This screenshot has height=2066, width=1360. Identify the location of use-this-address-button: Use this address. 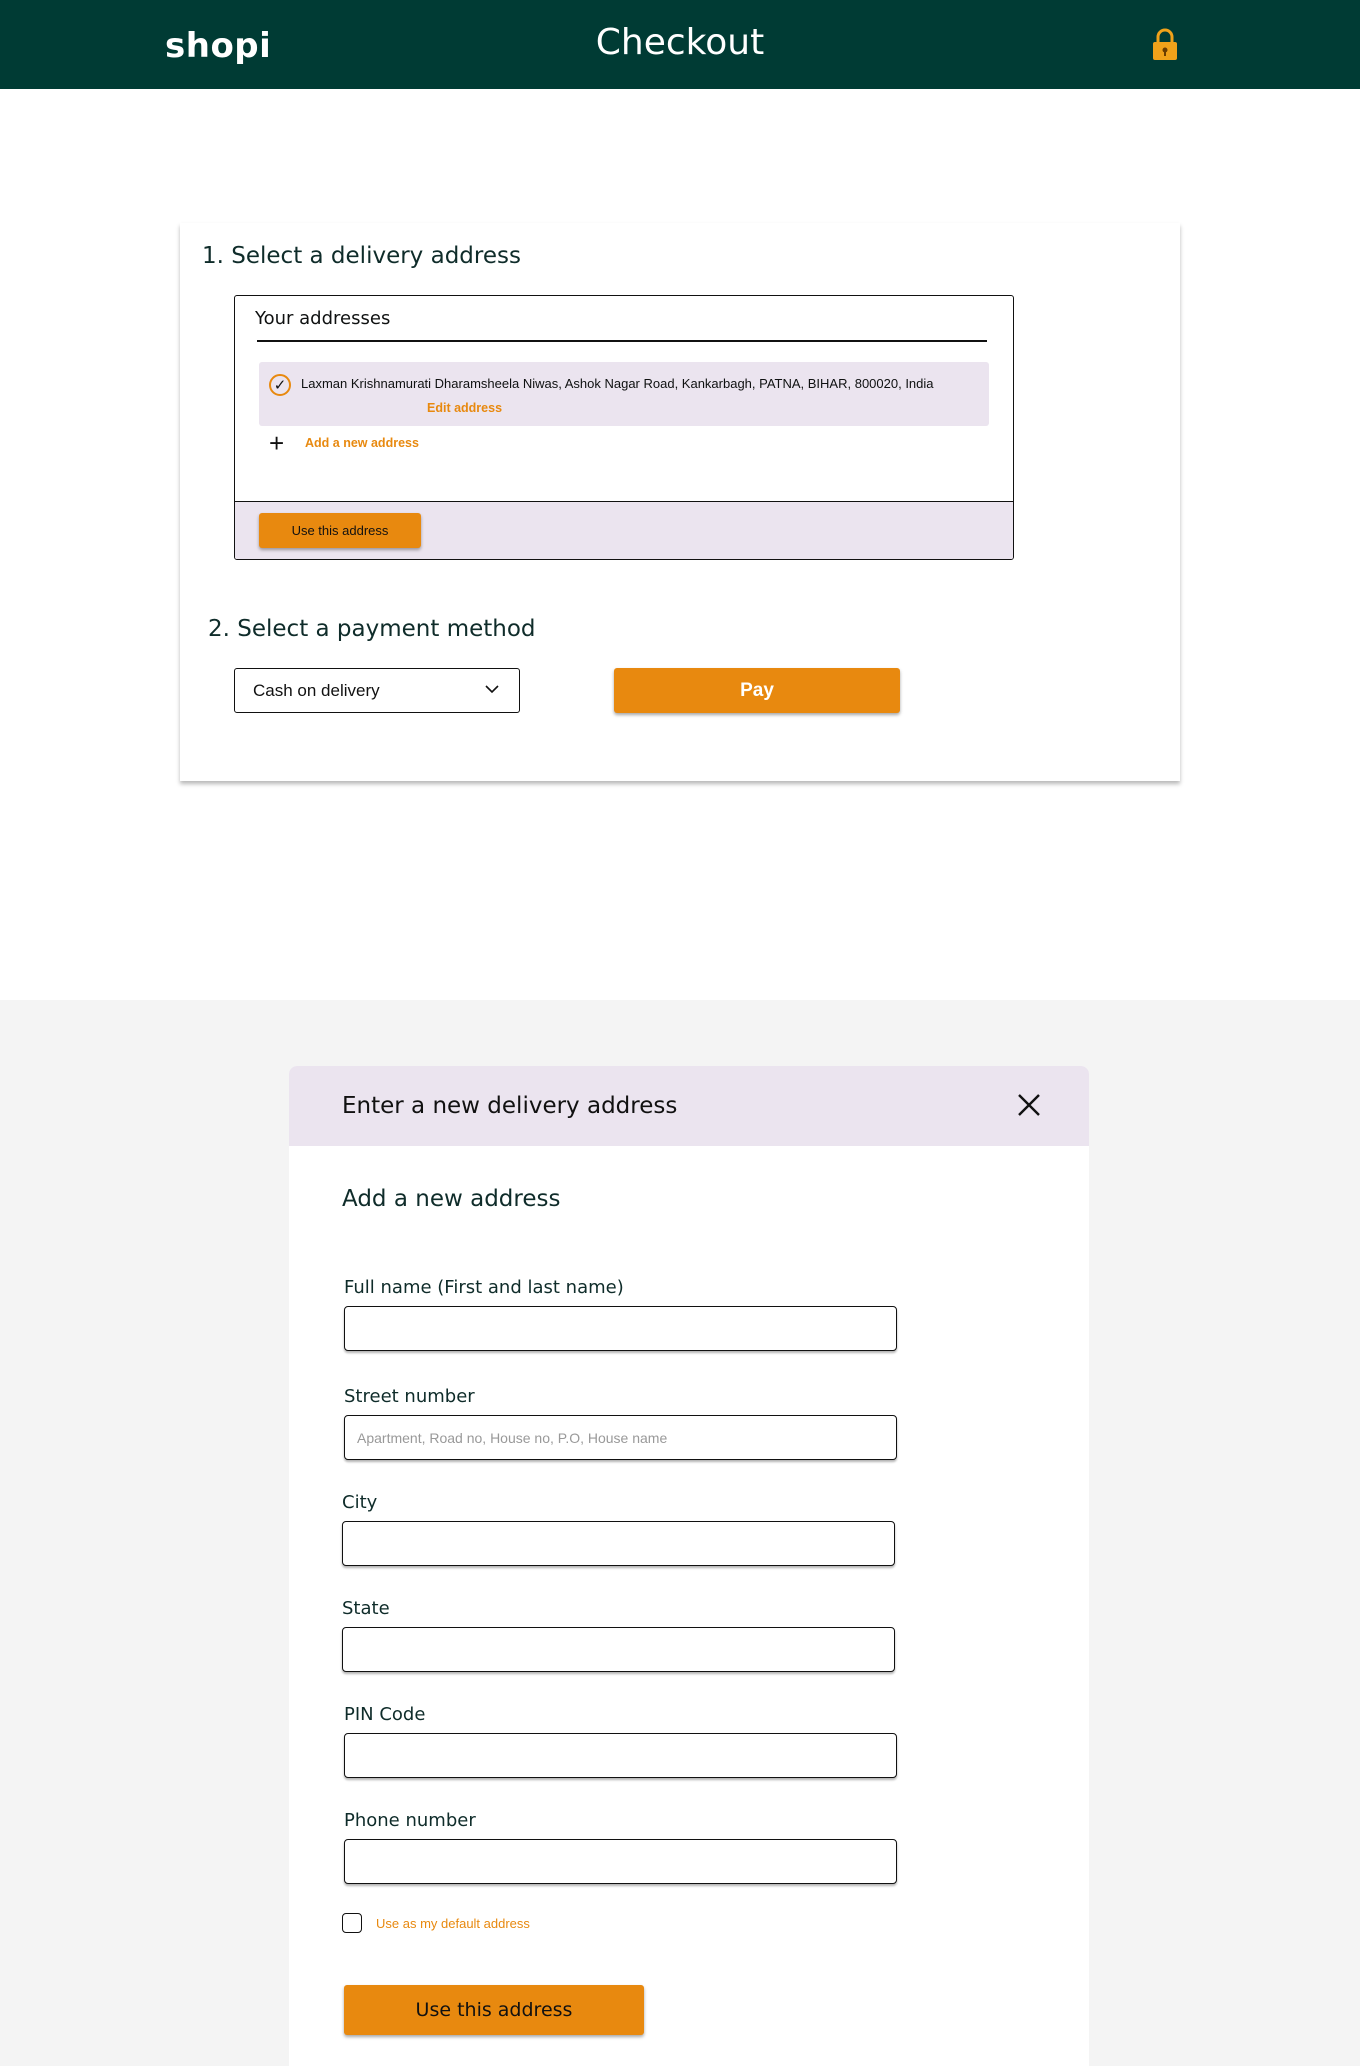
(340, 530).